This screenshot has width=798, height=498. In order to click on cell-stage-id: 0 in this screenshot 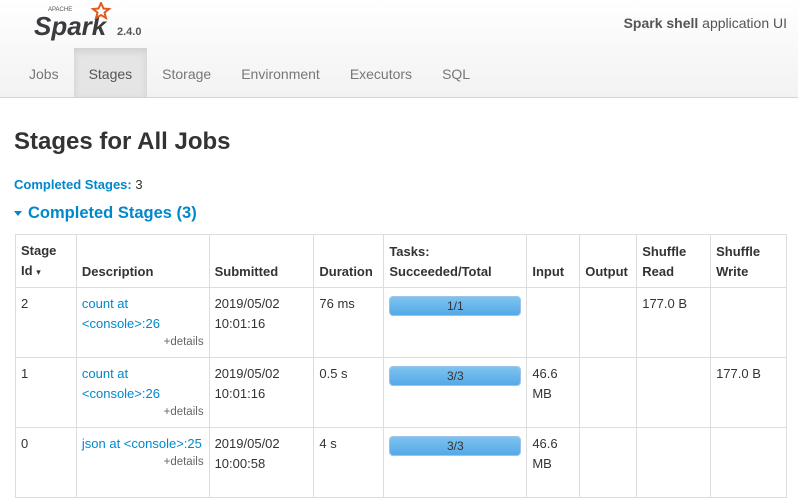, I will do `click(46, 462)`.